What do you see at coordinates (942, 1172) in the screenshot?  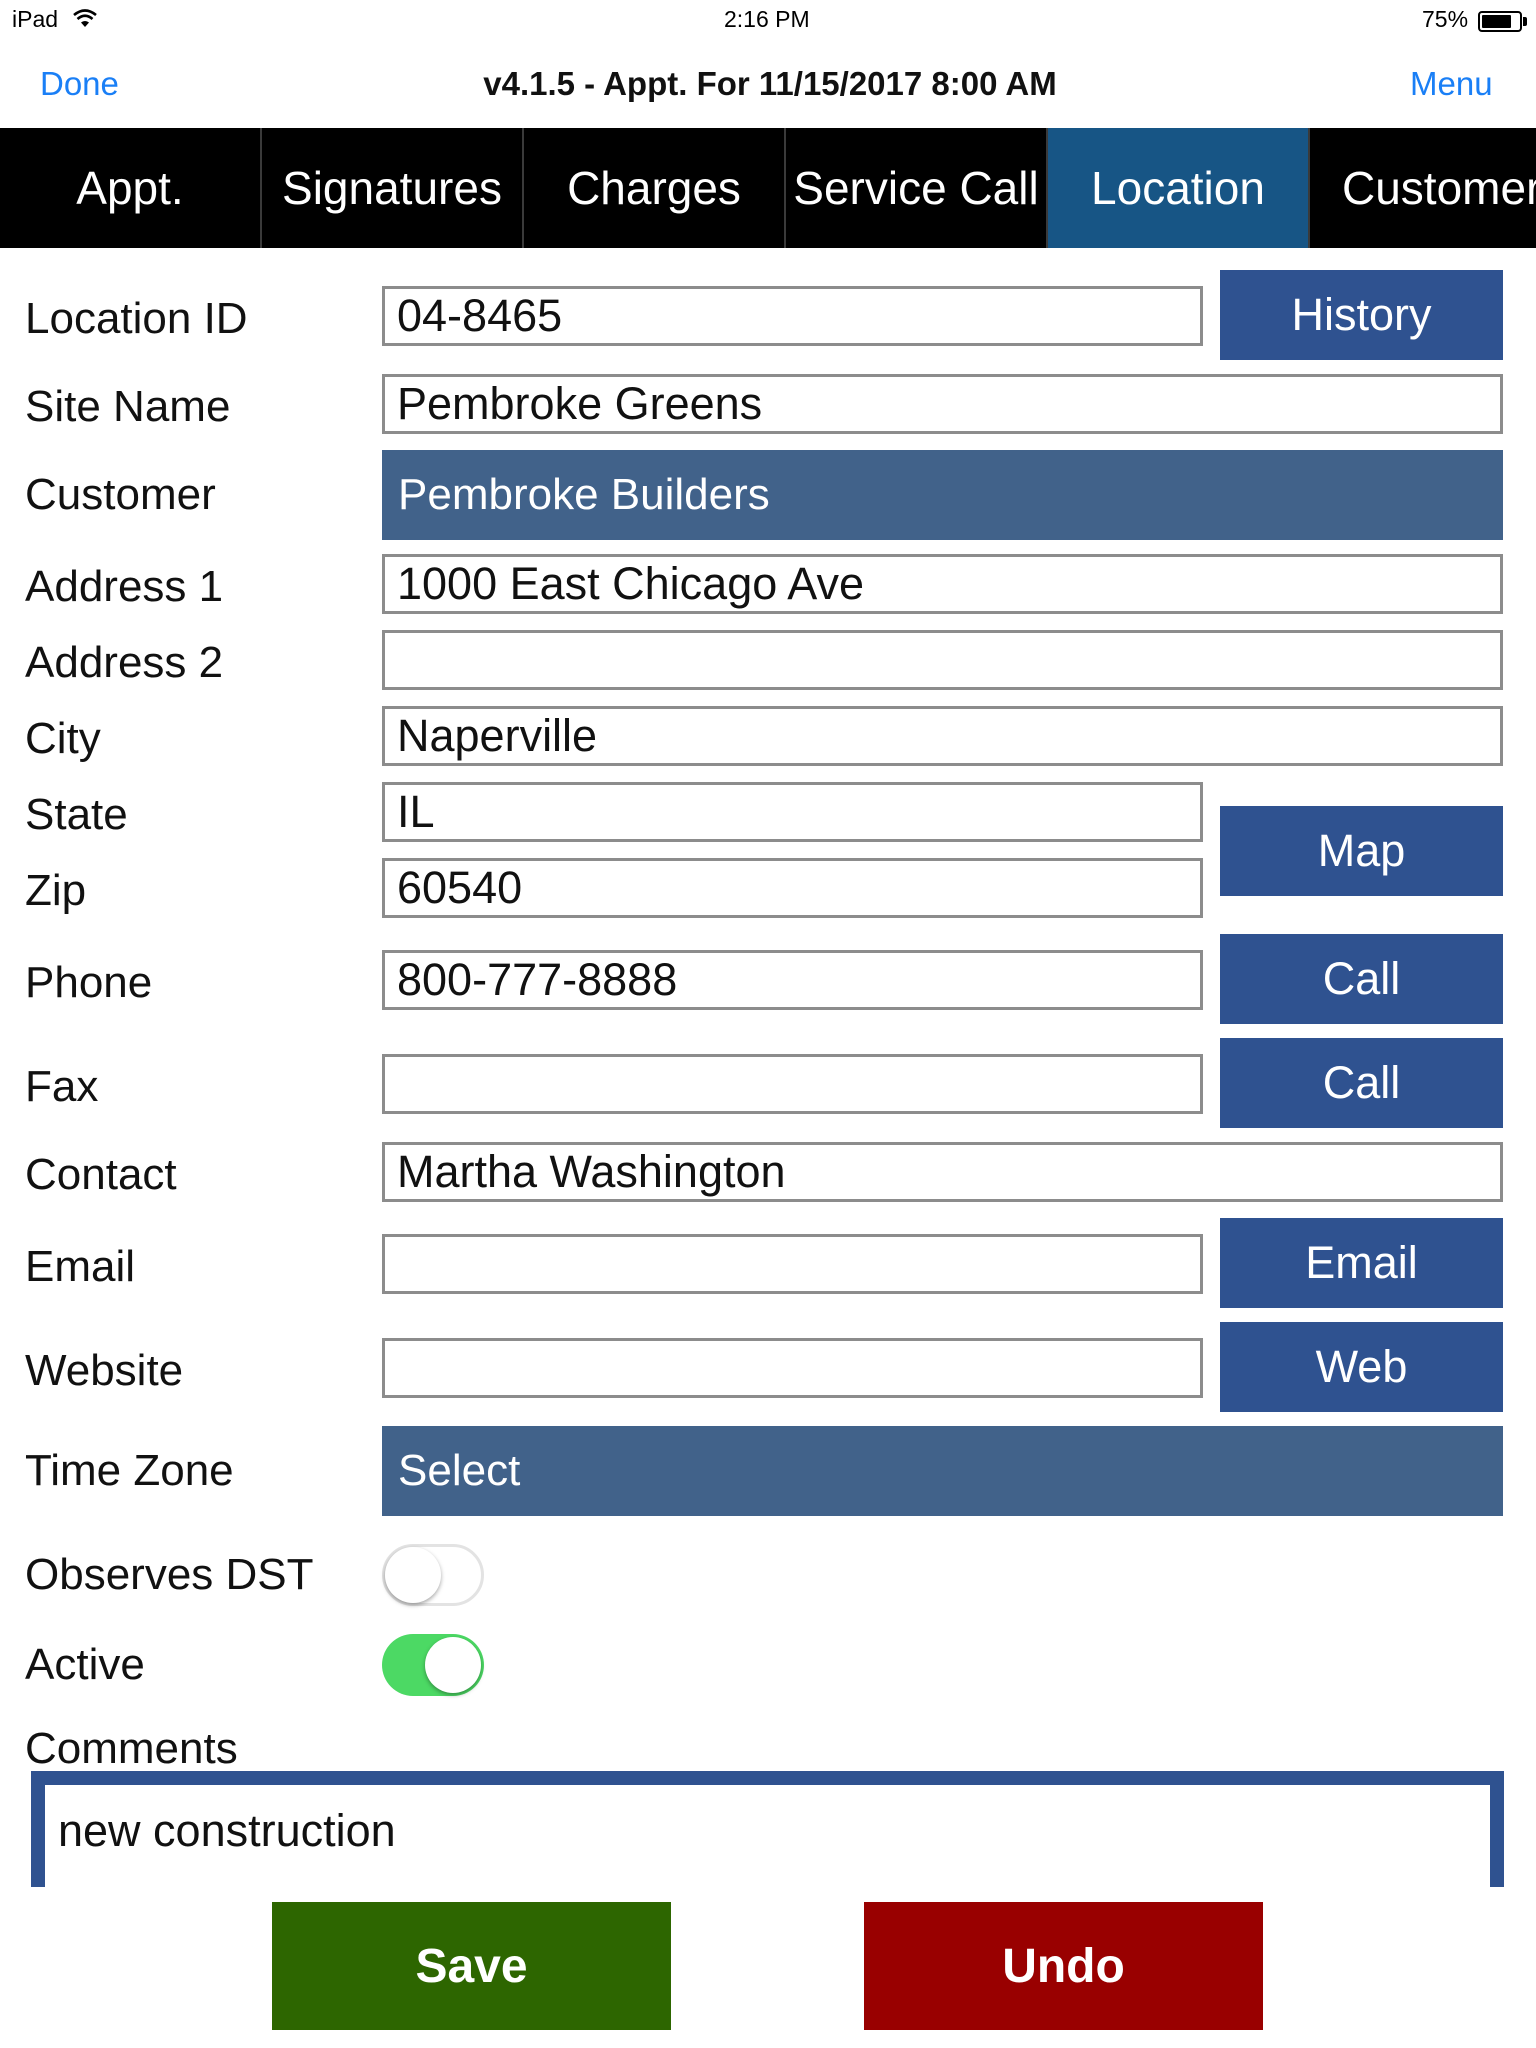 I see `contact-field: Martha Washington` at bounding box center [942, 1172].